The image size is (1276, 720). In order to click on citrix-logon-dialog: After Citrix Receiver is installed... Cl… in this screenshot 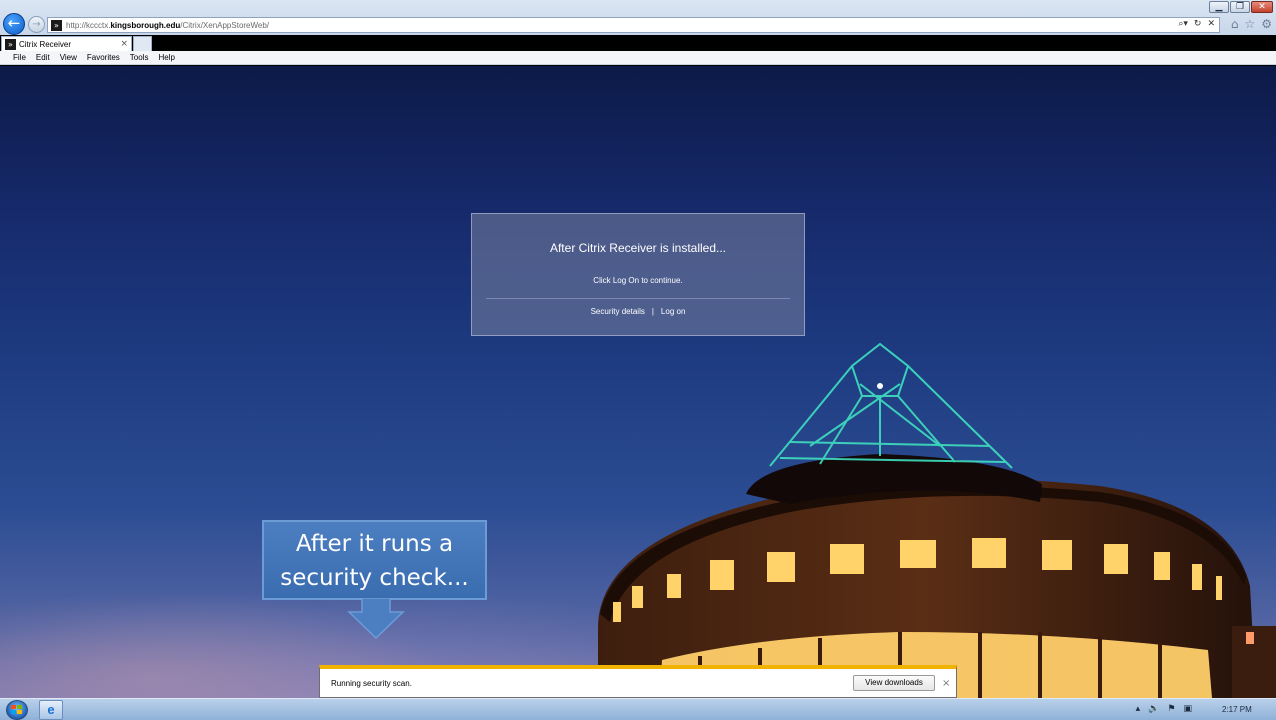, I will do `click(638, 274)`.